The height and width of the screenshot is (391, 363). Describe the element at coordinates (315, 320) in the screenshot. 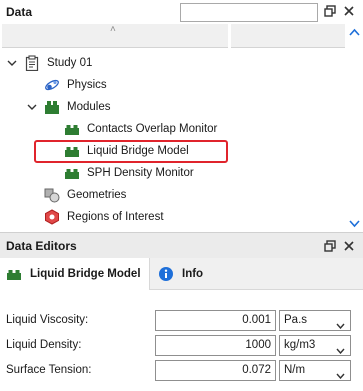

I see `liquid-viscosity-unit-select: Pa.s` at that location.